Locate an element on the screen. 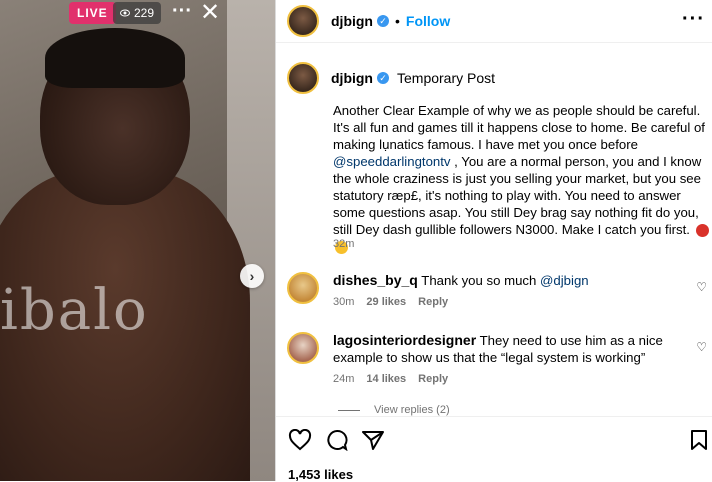 This screenshot has width=712, height=482. post-header: djbign ✓ • Follow ··· is located at coordinates (494, 21).